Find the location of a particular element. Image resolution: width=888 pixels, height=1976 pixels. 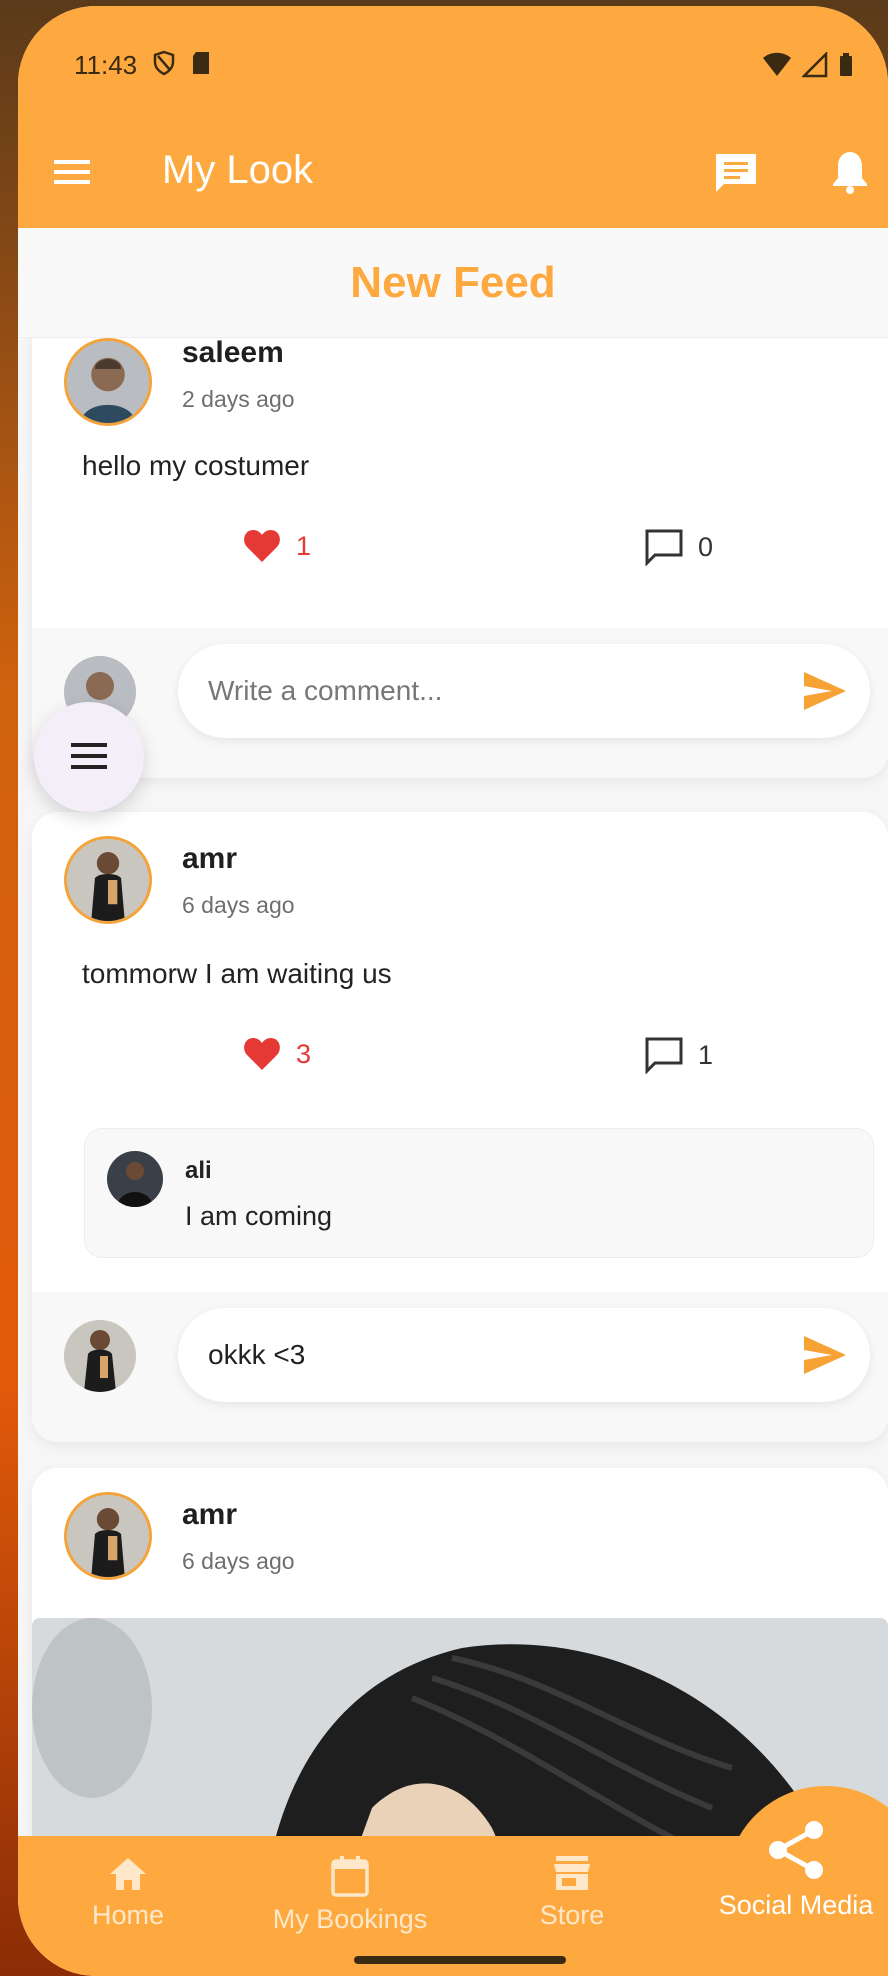

chat-icon is located at coordinates (736, 174).